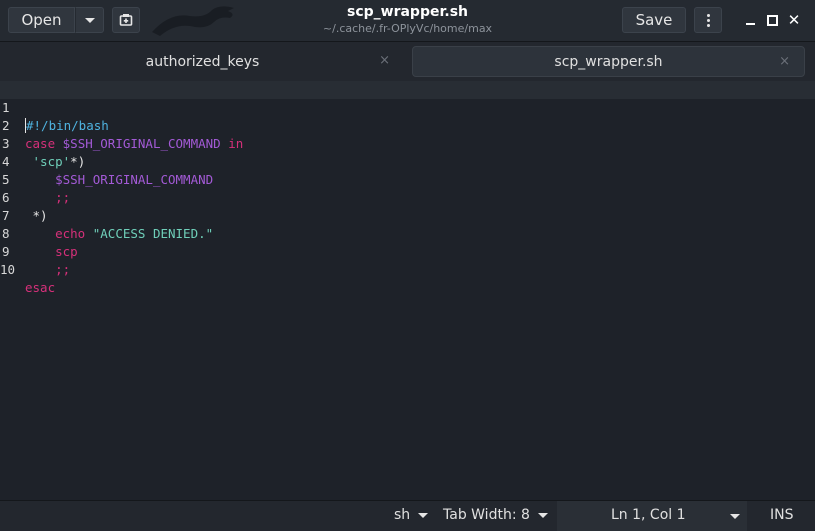 Image resolution: width=815 pixels, height=531 pixels. What do you see at coordinates (407, 233) in the screenshot?
I see `code-line: 8 scp` at bounding box center [407, 233].